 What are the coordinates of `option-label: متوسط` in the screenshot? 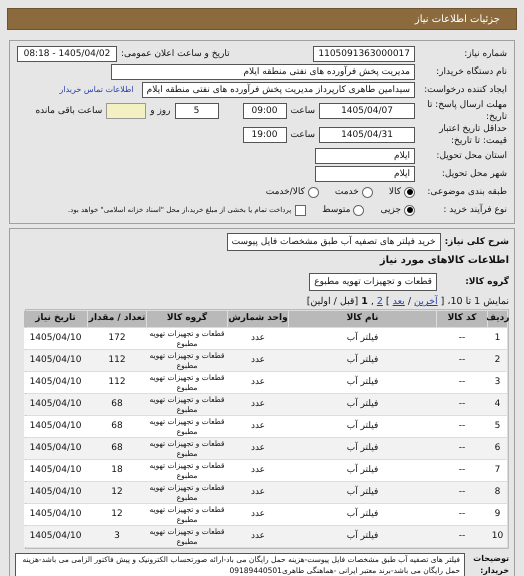 It's located at (336, 210).